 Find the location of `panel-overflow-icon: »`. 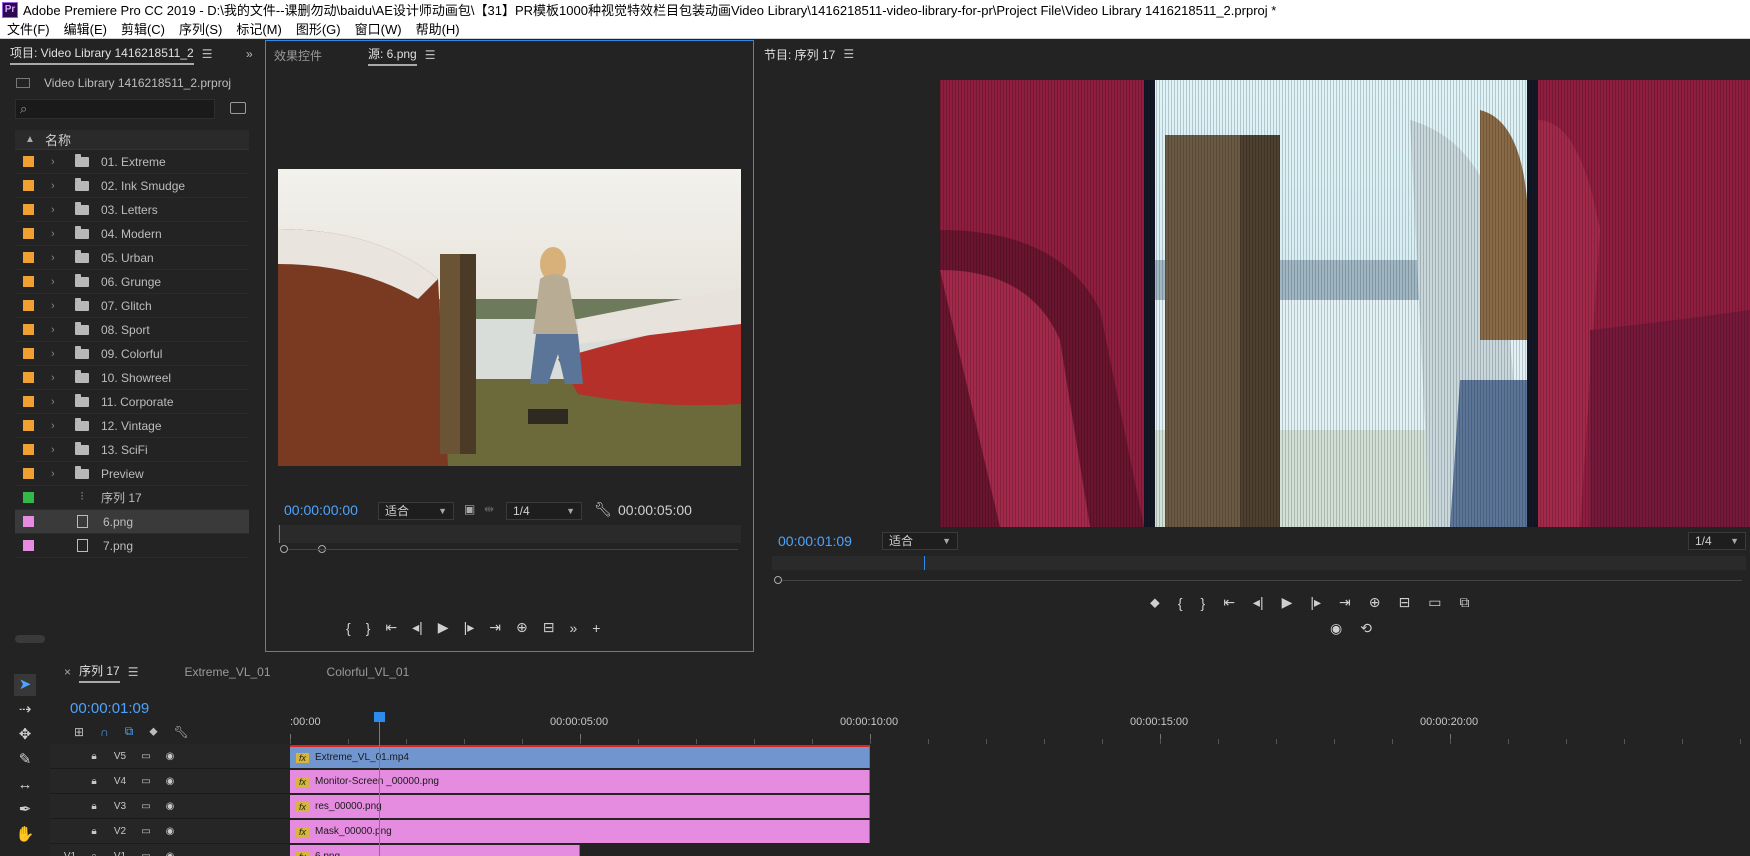

panel-overflow-icon: » is located at coordinates (249, 54).